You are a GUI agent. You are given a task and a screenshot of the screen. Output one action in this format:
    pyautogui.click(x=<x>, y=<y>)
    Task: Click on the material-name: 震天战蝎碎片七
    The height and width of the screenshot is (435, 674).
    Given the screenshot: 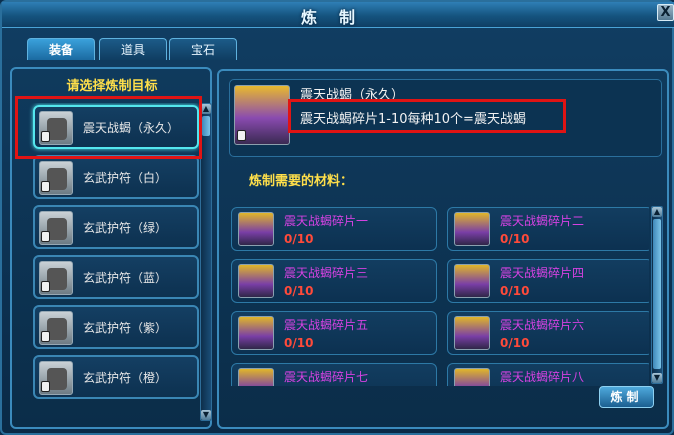 What is the action you would take?
    pyautogui.click(x=326, y=377)
    